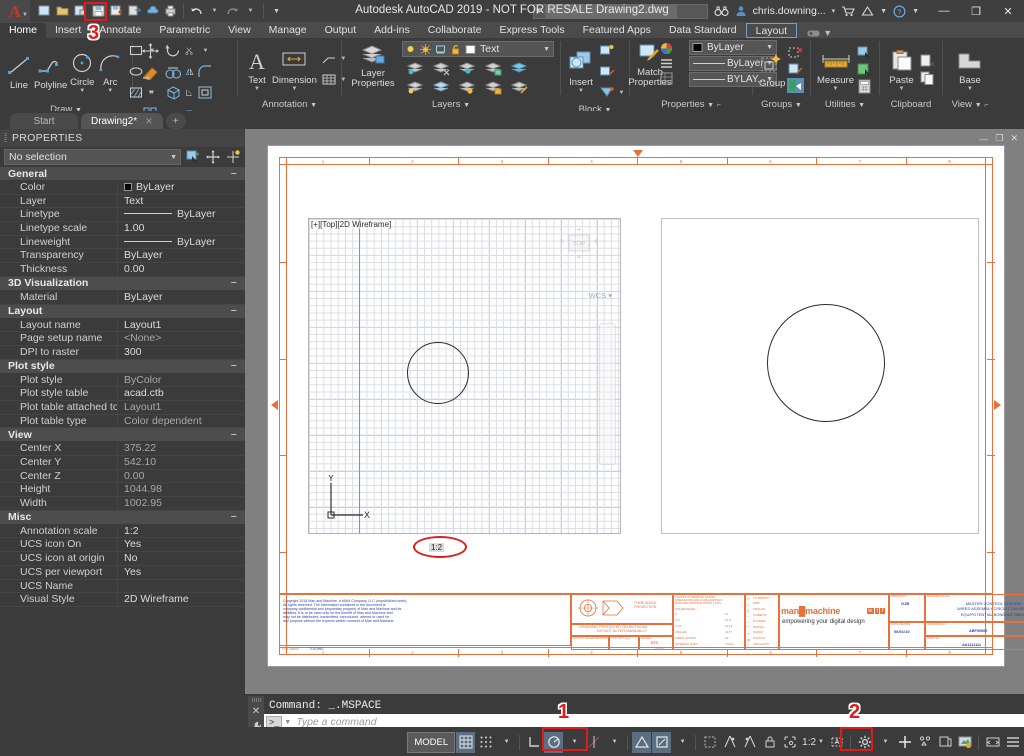  What do you see at coordinates (122, 449) in the screenshot?
I see `property-row-center-x: Center X 375.22` at bounding box center [122, 449].